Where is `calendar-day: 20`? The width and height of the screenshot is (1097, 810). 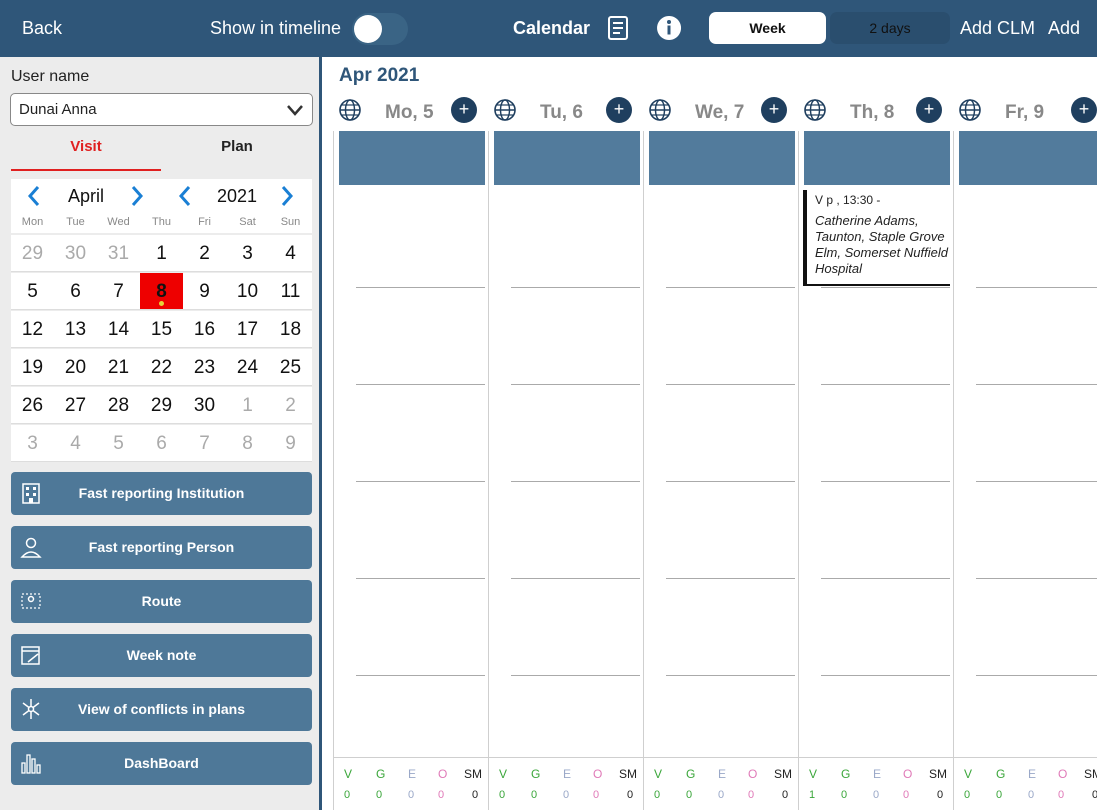 calendar-day: 20 is located at coordinates (75, 367).